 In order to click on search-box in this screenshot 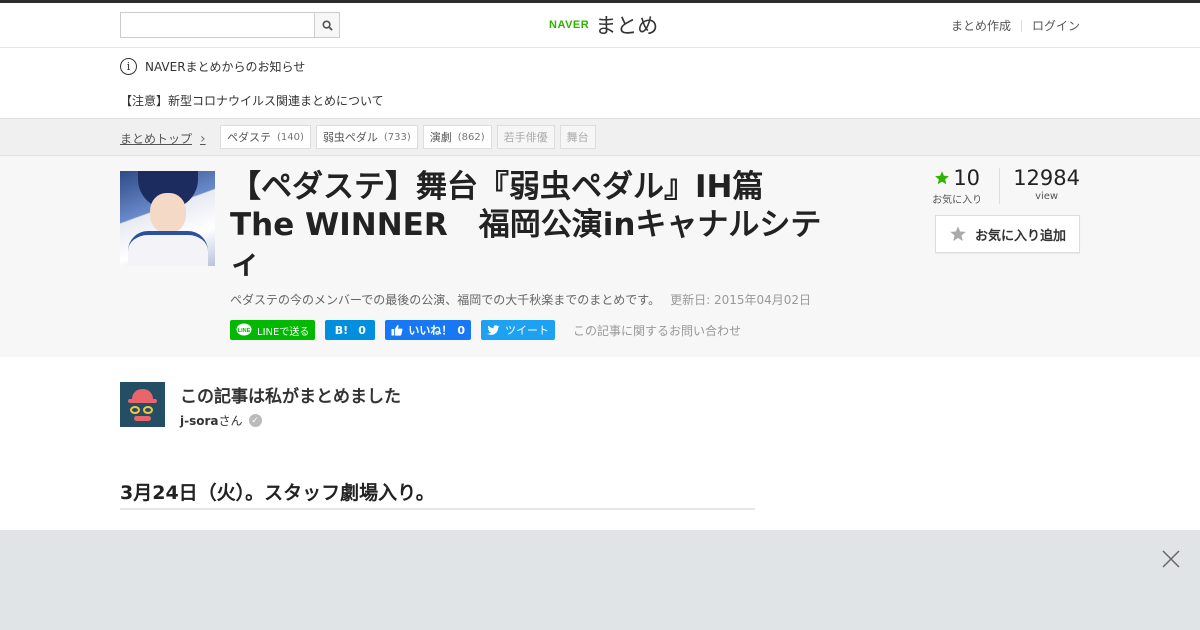, I will do `click(230, 25)`.